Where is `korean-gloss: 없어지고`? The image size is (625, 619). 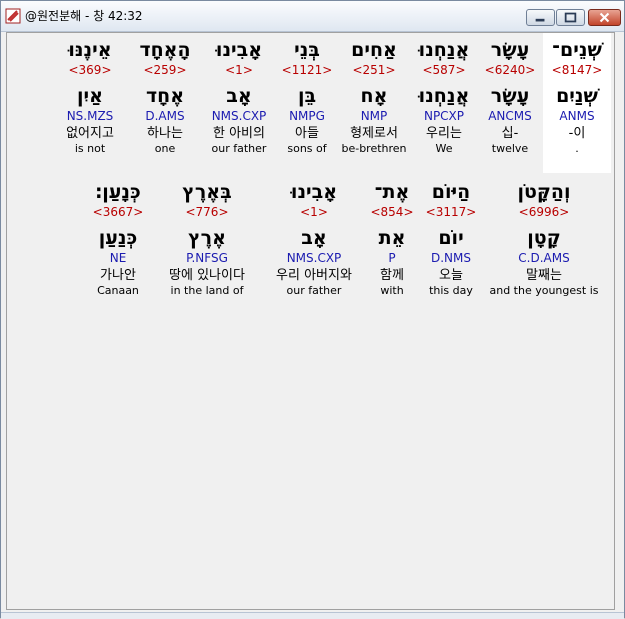 korean-gloss: 없어지고 is located at coordinates (90, 133).